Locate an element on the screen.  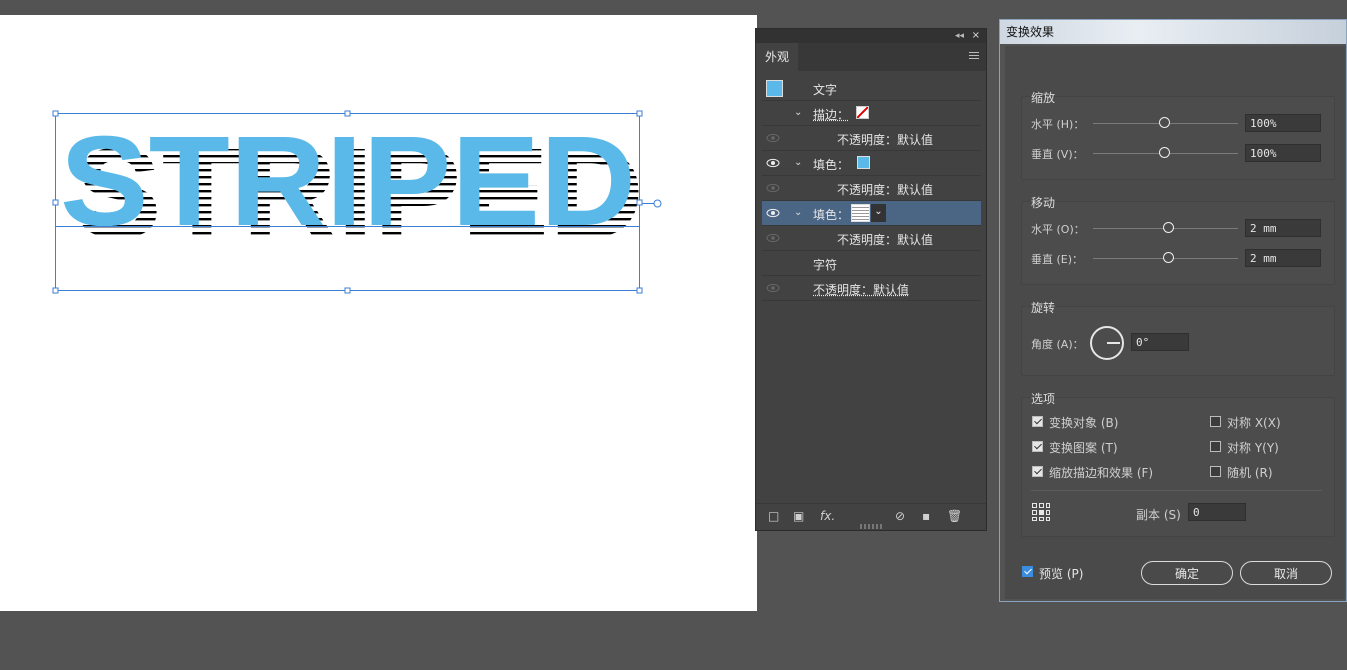
move-horizontal-label: 水平 (O)： is located at coordinates (1058, 229).